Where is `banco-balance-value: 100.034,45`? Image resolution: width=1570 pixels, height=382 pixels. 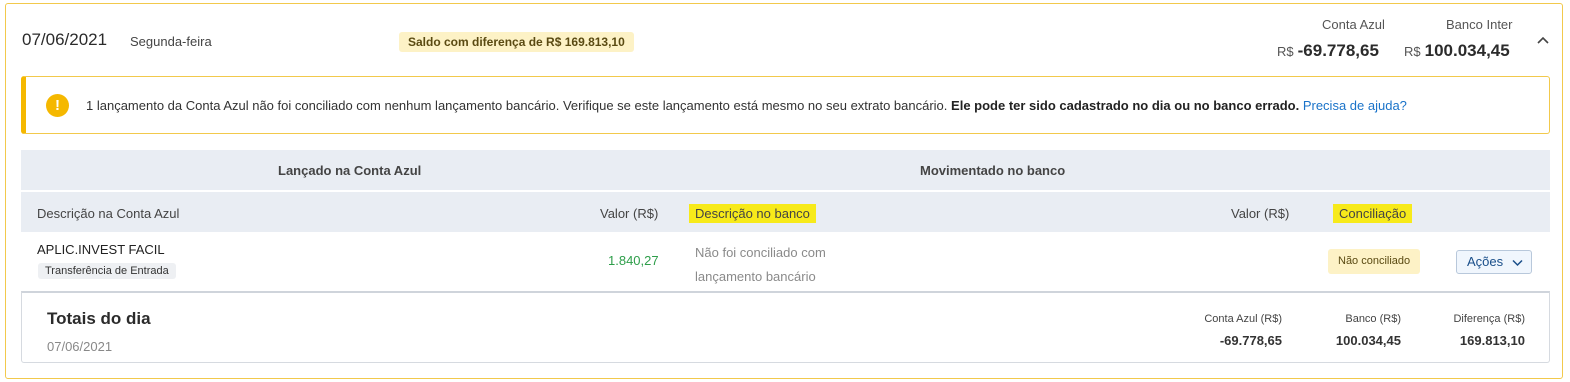 banco-balance-value: 100.034,45 is located at coordinates (1467, 50).